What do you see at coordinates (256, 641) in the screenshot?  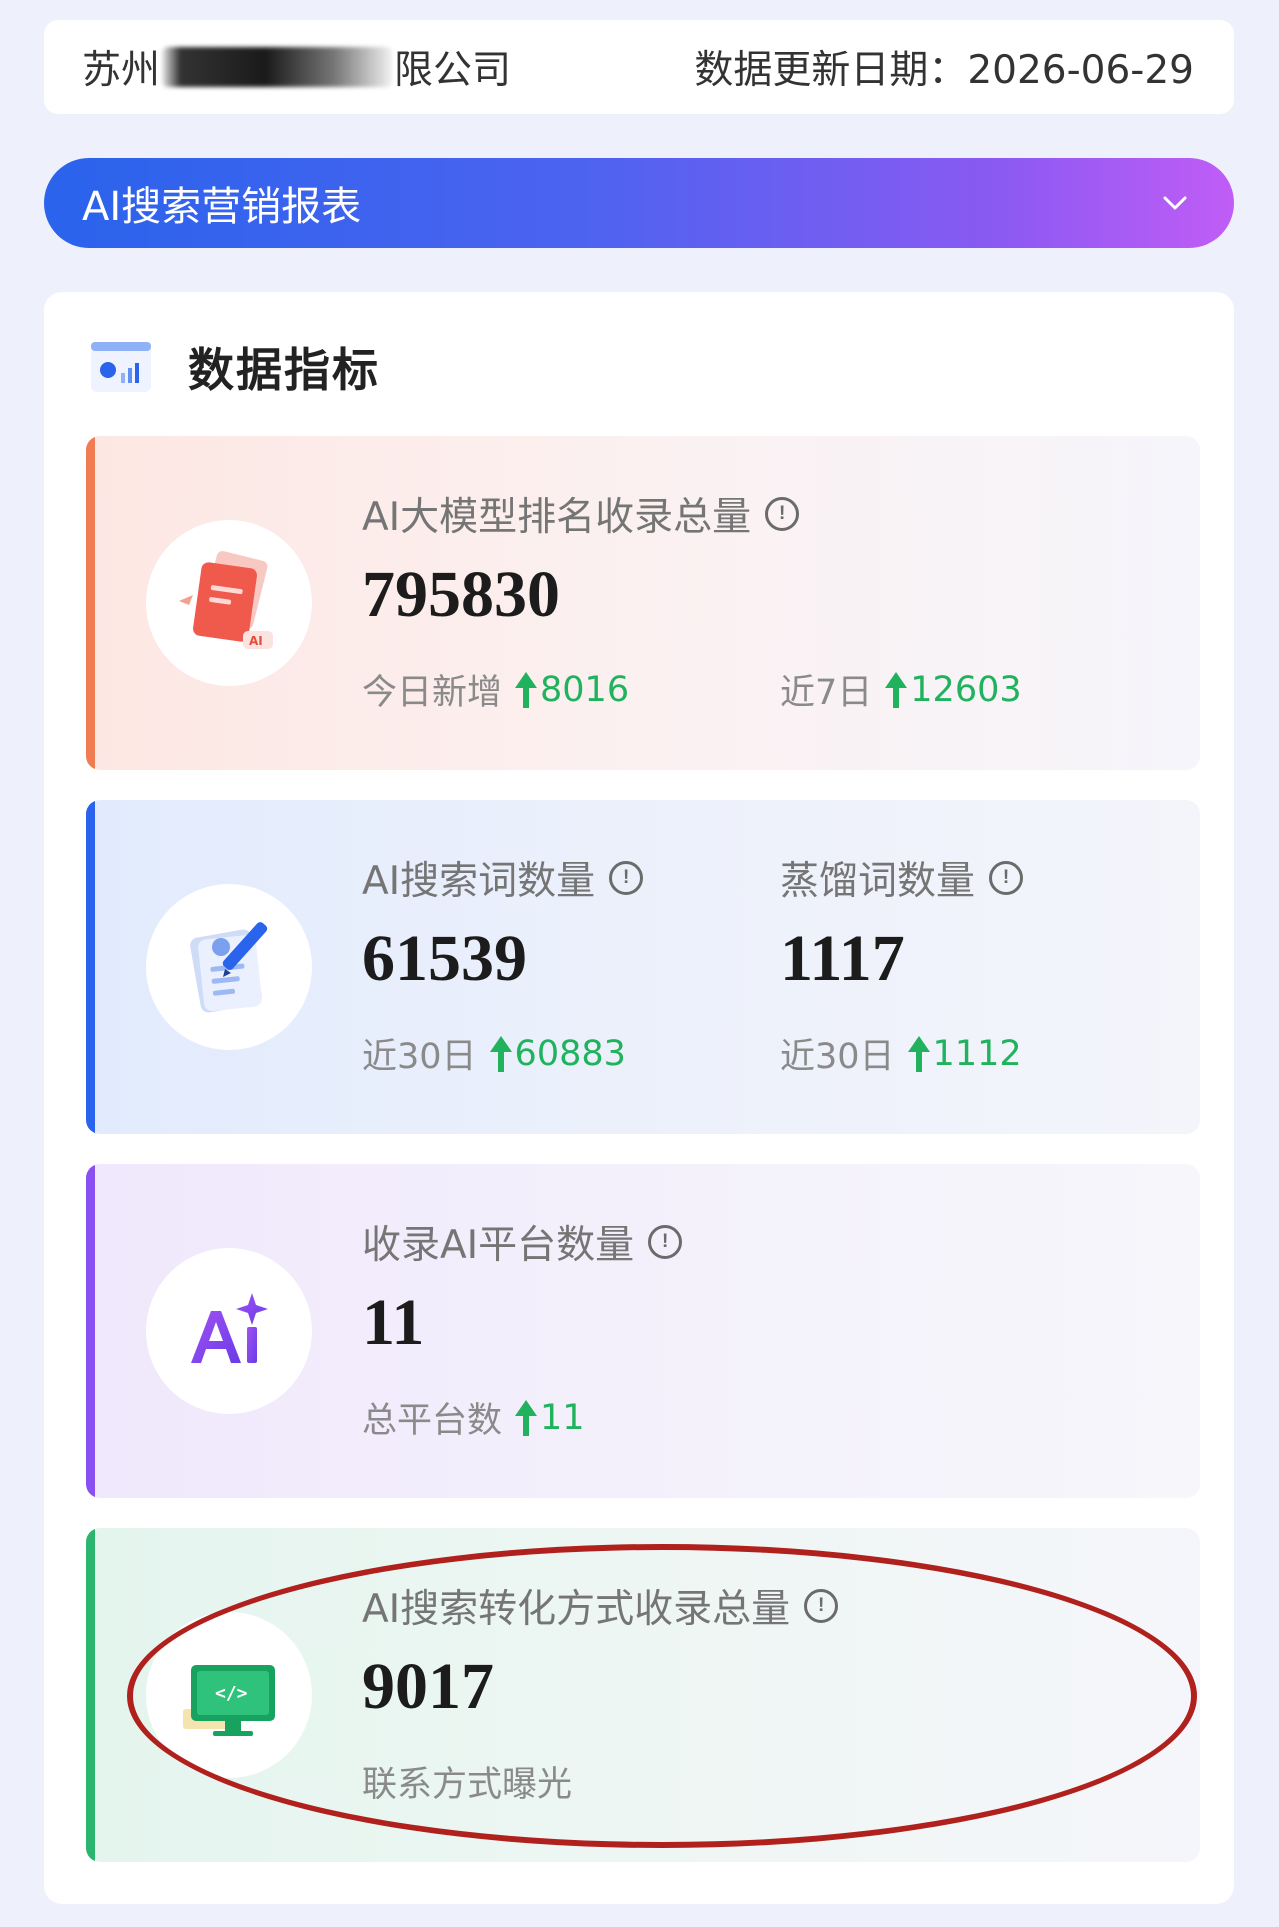 I see `svg-text: AI` at bounding box center [256, 641].